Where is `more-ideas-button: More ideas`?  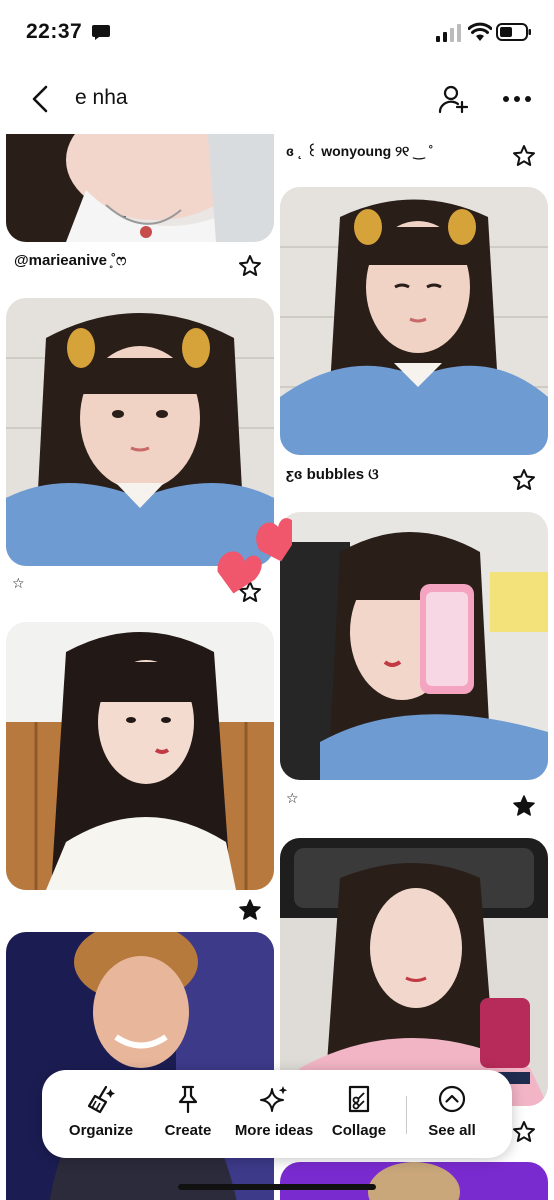
more-ideas-button: More ideas is located at coordinates (274, 1111).